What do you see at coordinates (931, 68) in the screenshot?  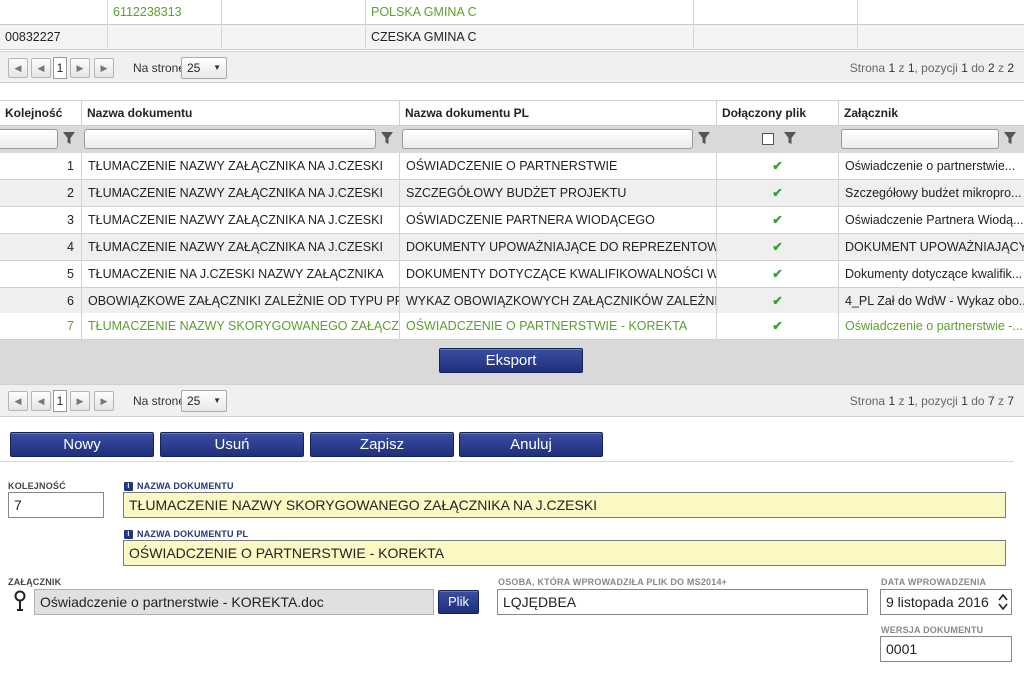 I see `pager-info: Strona 1 z 1, pozycji 1 do 2 z 2` at bounding box center [931, 68].